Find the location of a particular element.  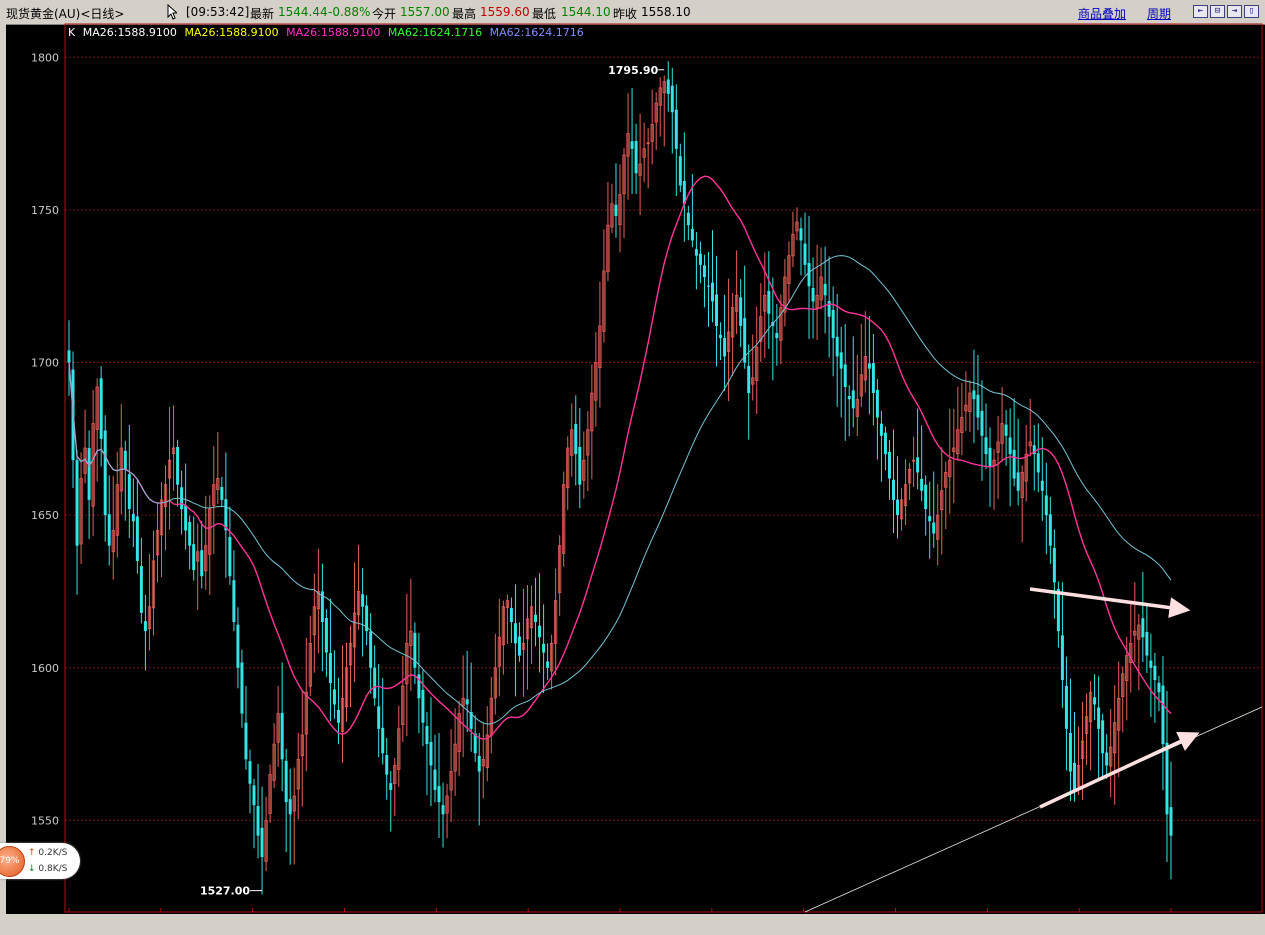

resistance-arrow is located at coordinates (1110, 603).